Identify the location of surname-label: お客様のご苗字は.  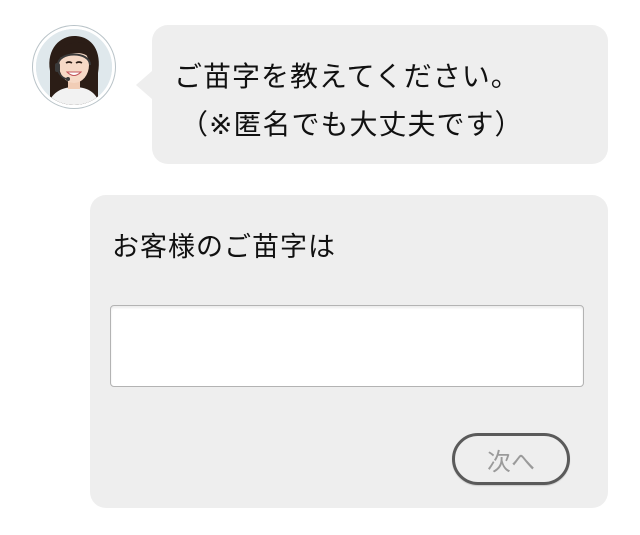
(224, 247).